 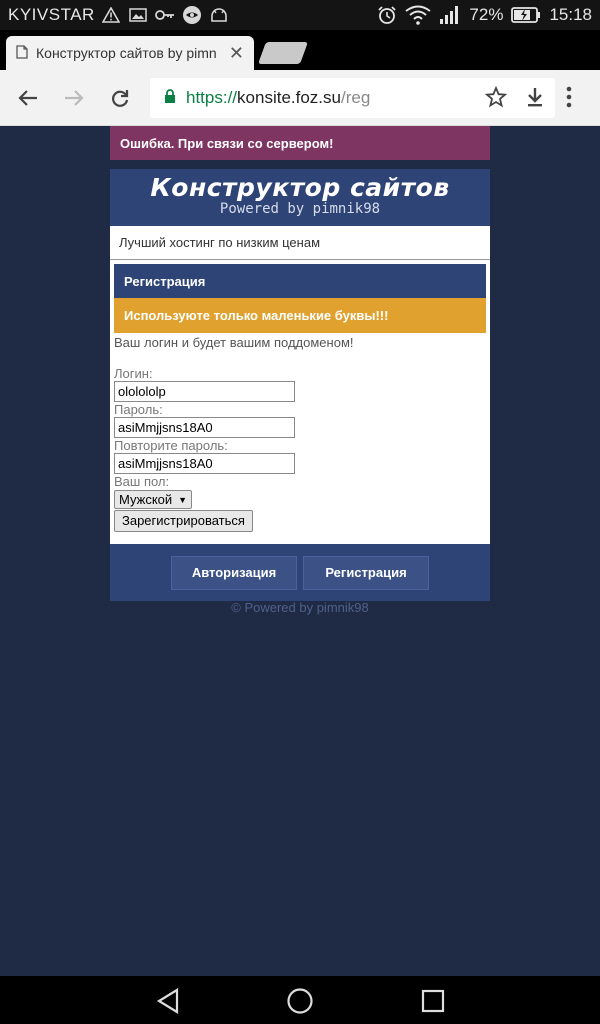 I want to click on dropdown-arrow-icon: ▼, so click(x=183, y=499).